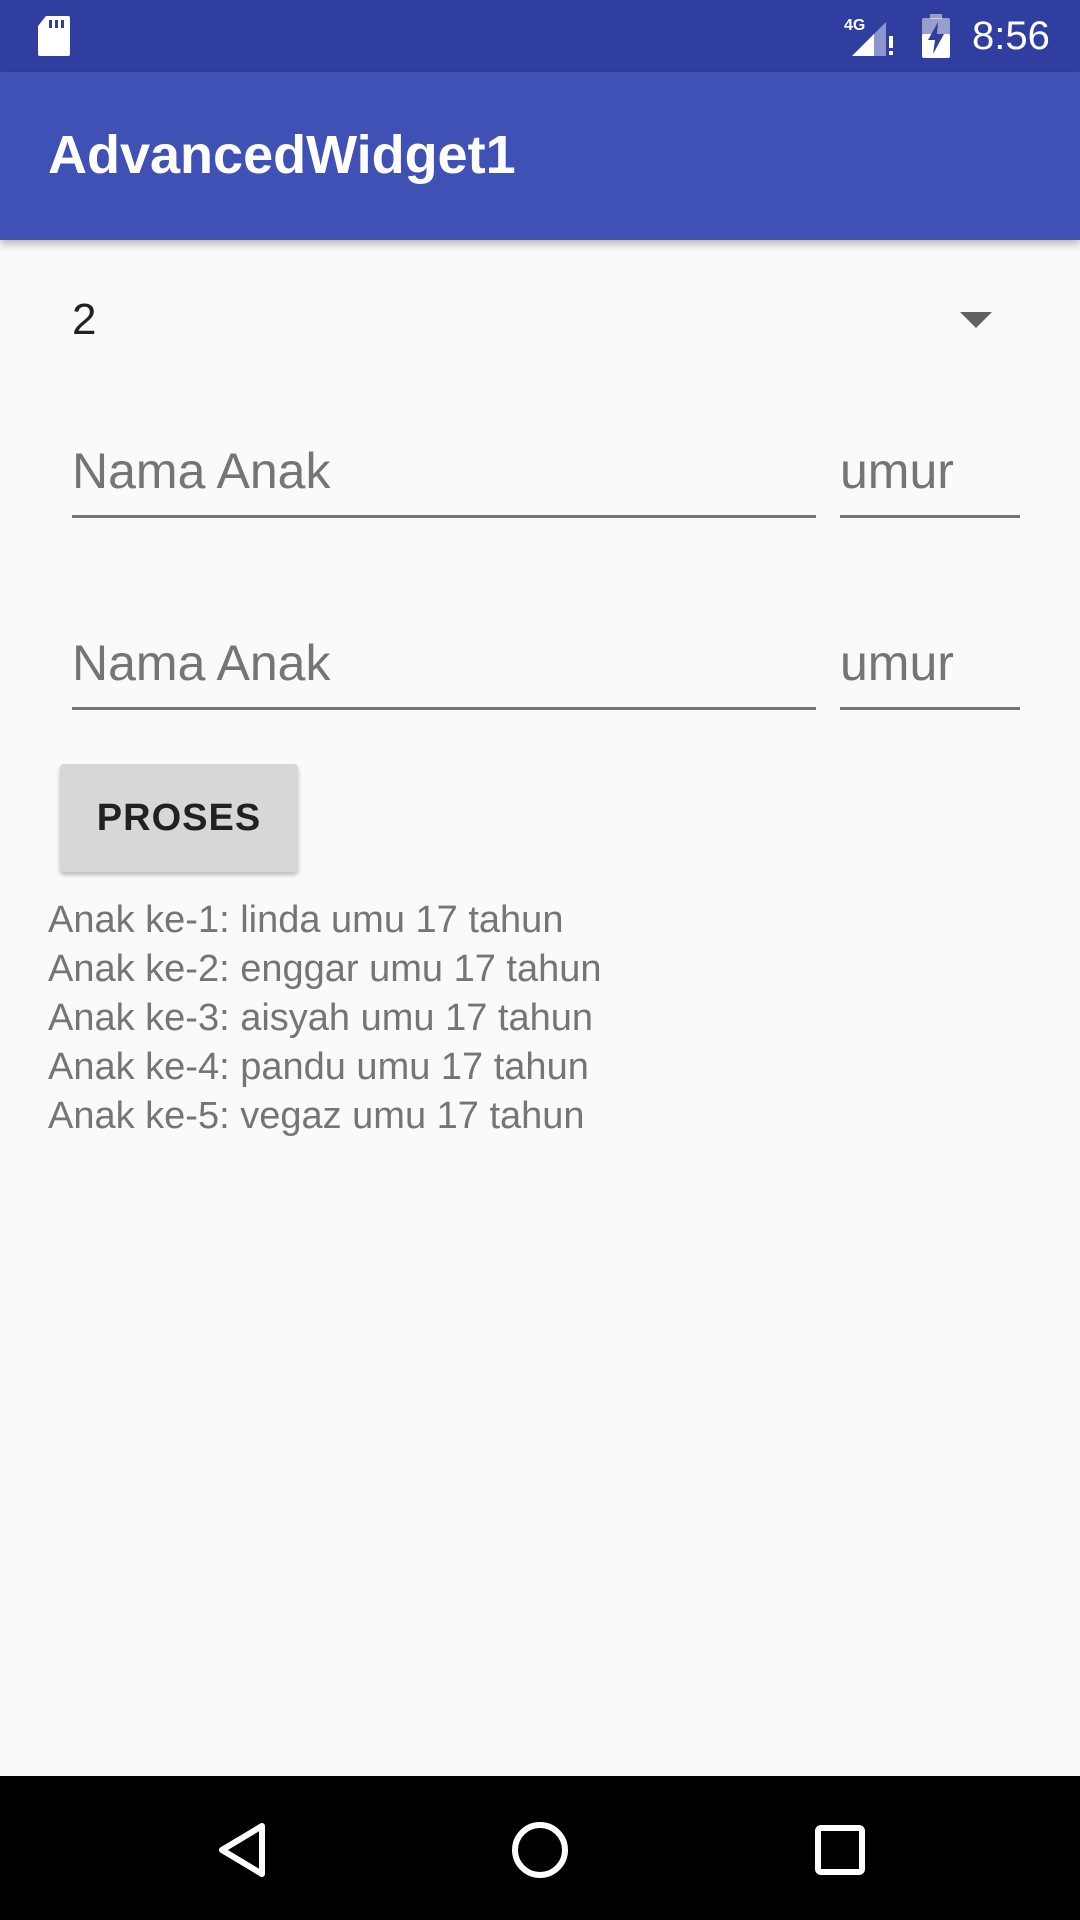  I want to click on result-line: Anak ke-4: pandu umu 17 tahun, so click(318, 1067).